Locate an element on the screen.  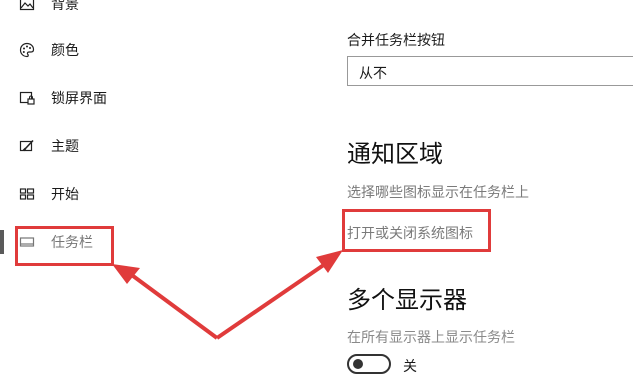
sidebar-item-colors: 颜色 is located at coordinates (75, 50).